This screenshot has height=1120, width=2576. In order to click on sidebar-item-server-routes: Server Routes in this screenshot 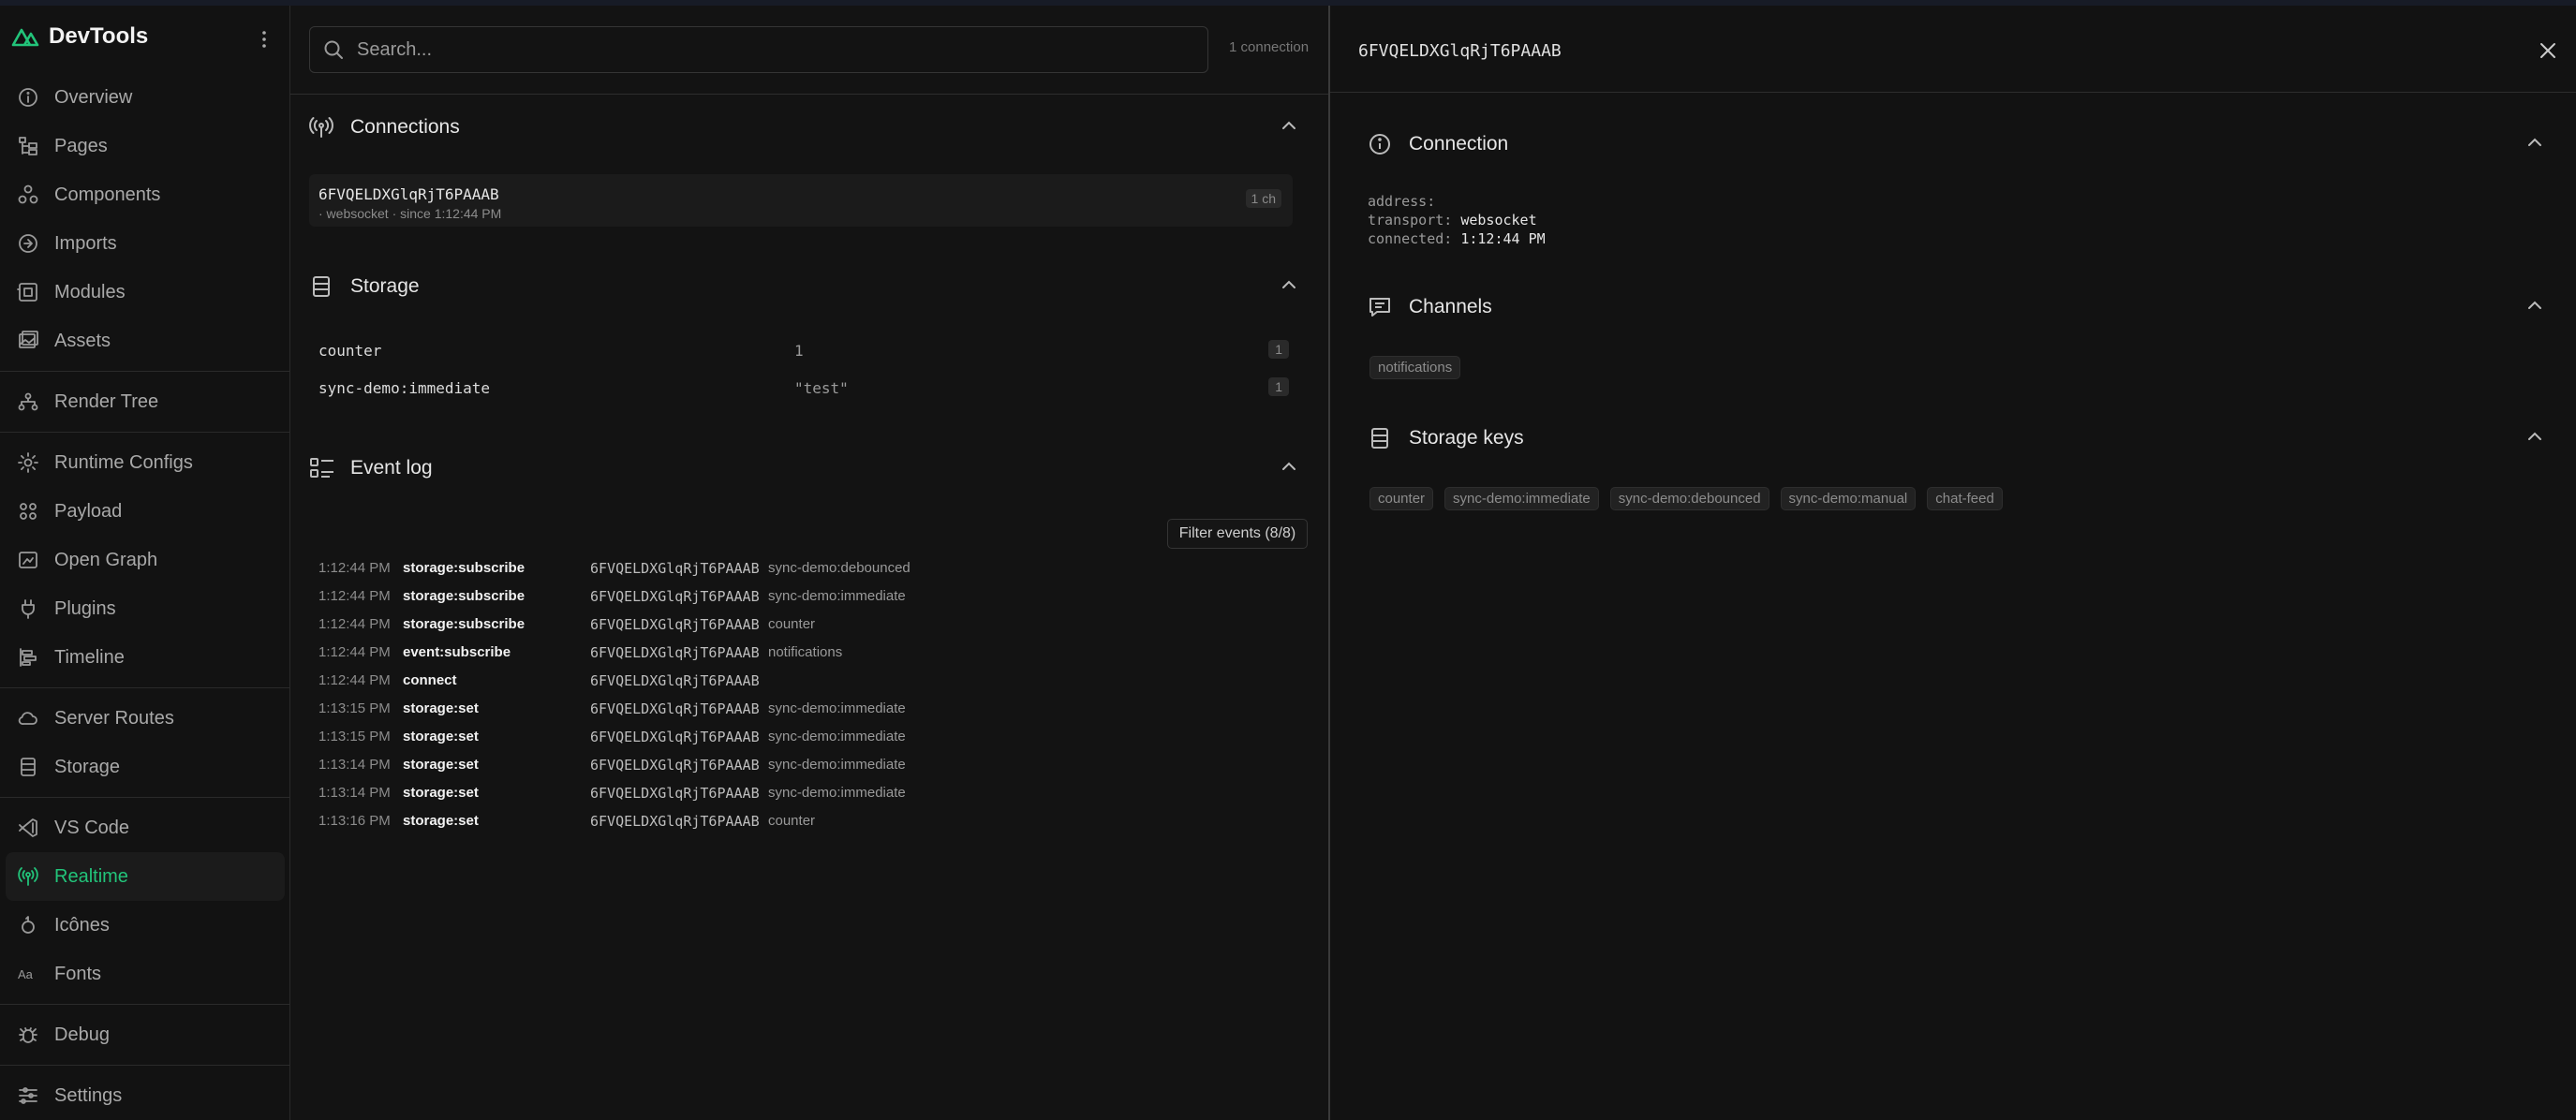, I will do `click(145, 719)`.